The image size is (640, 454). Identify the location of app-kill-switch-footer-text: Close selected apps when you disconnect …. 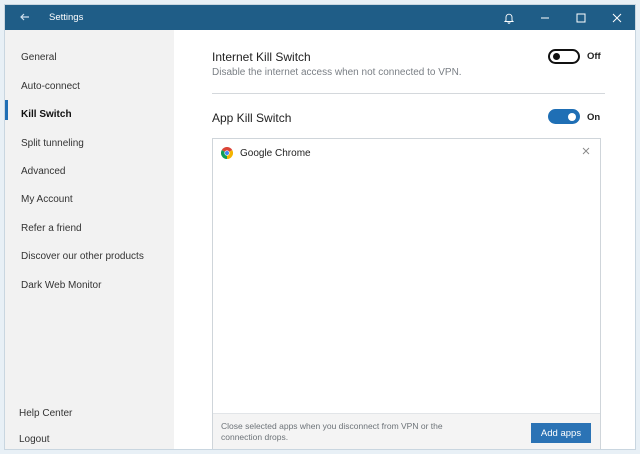
(332, 431).